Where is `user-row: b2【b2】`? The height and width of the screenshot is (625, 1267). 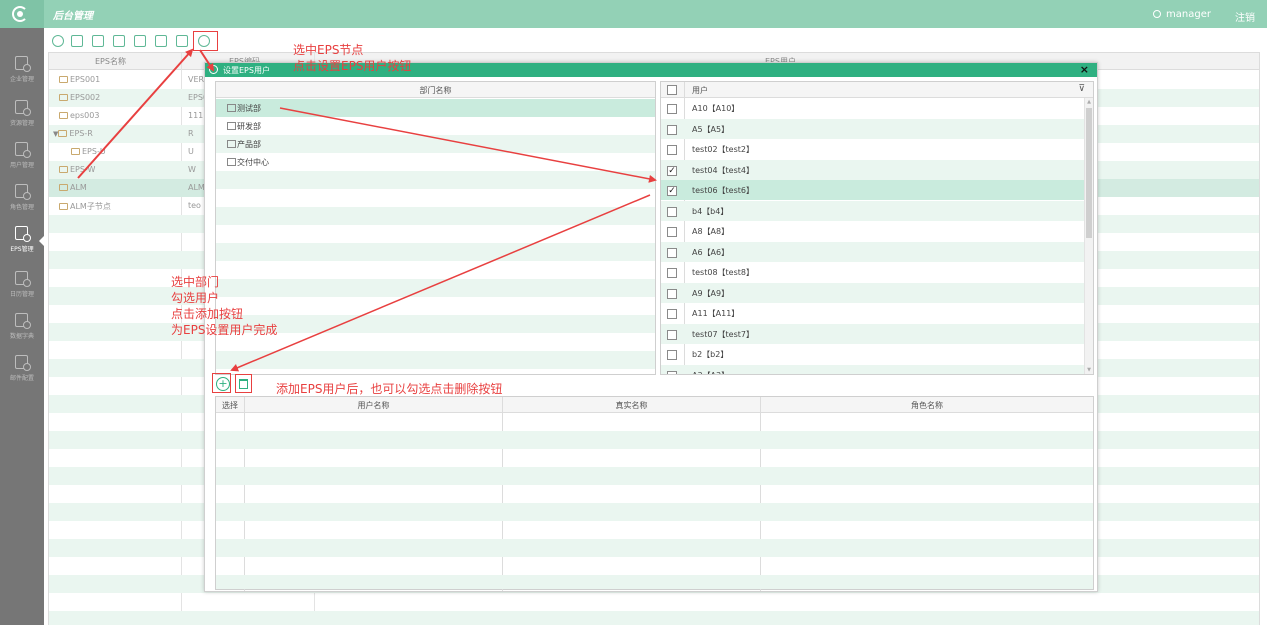 user-row: b2【b2】 is located at coordinates (873, 354).